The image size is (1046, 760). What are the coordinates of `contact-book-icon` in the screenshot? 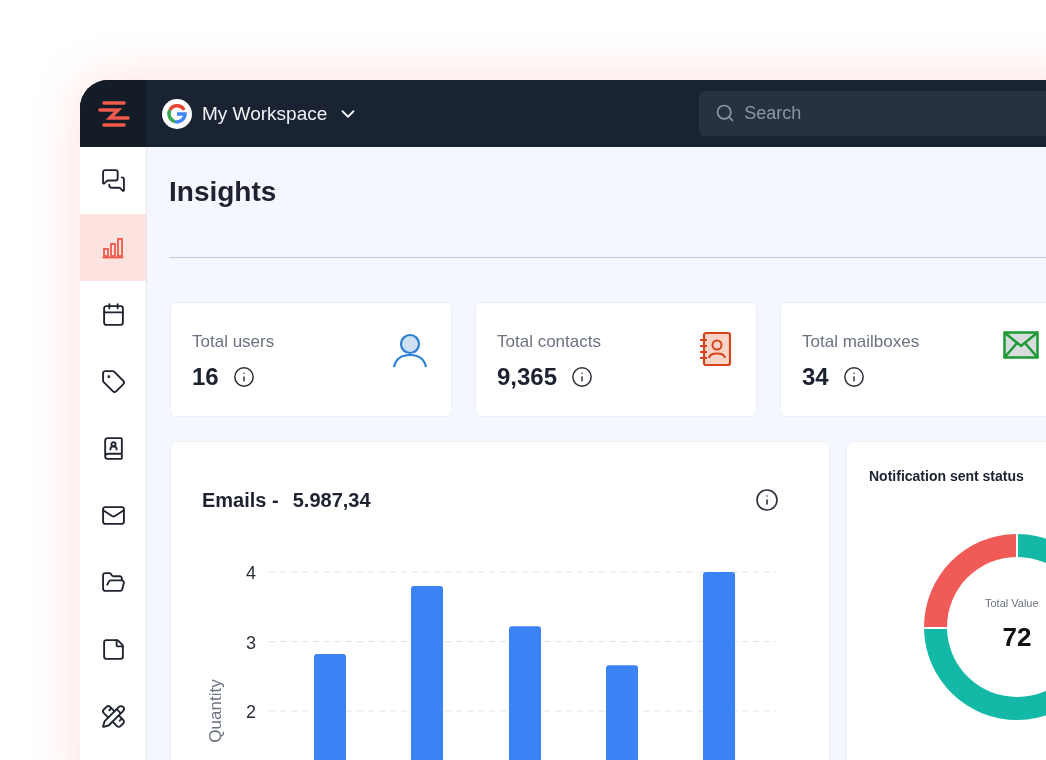 It's located at (716, 349).